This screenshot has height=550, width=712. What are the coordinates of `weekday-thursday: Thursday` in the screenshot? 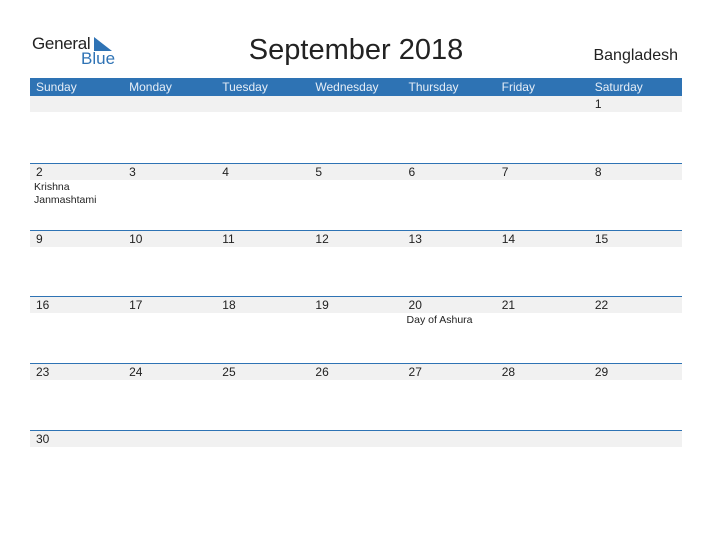 It's located at (433, 87).